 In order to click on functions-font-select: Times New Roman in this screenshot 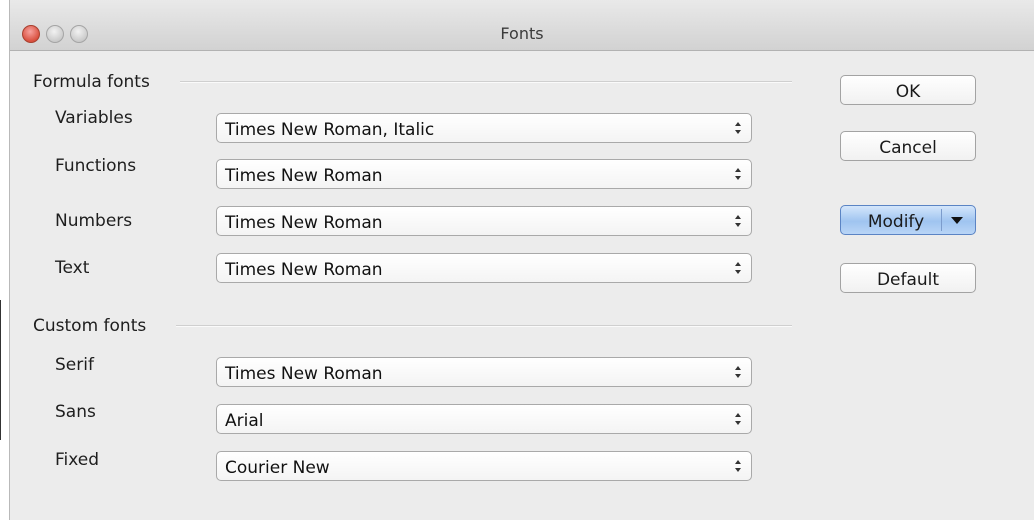, I will do `click(484, 174)`.